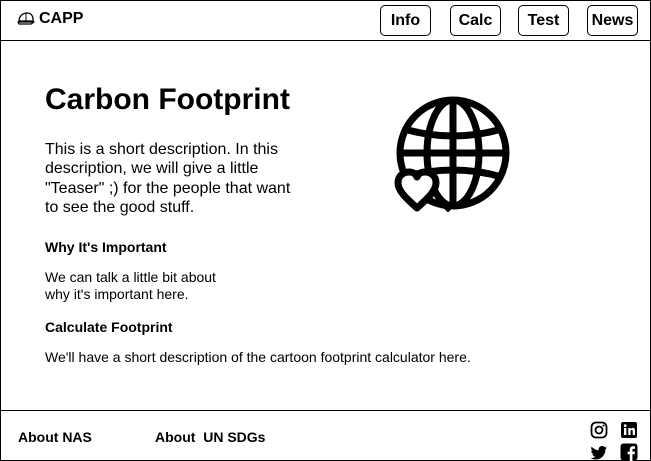  Describe the element at coordinates (325, 20) in the screenshot. I see `top-header: CAPP Info Calc Test News` at that location.